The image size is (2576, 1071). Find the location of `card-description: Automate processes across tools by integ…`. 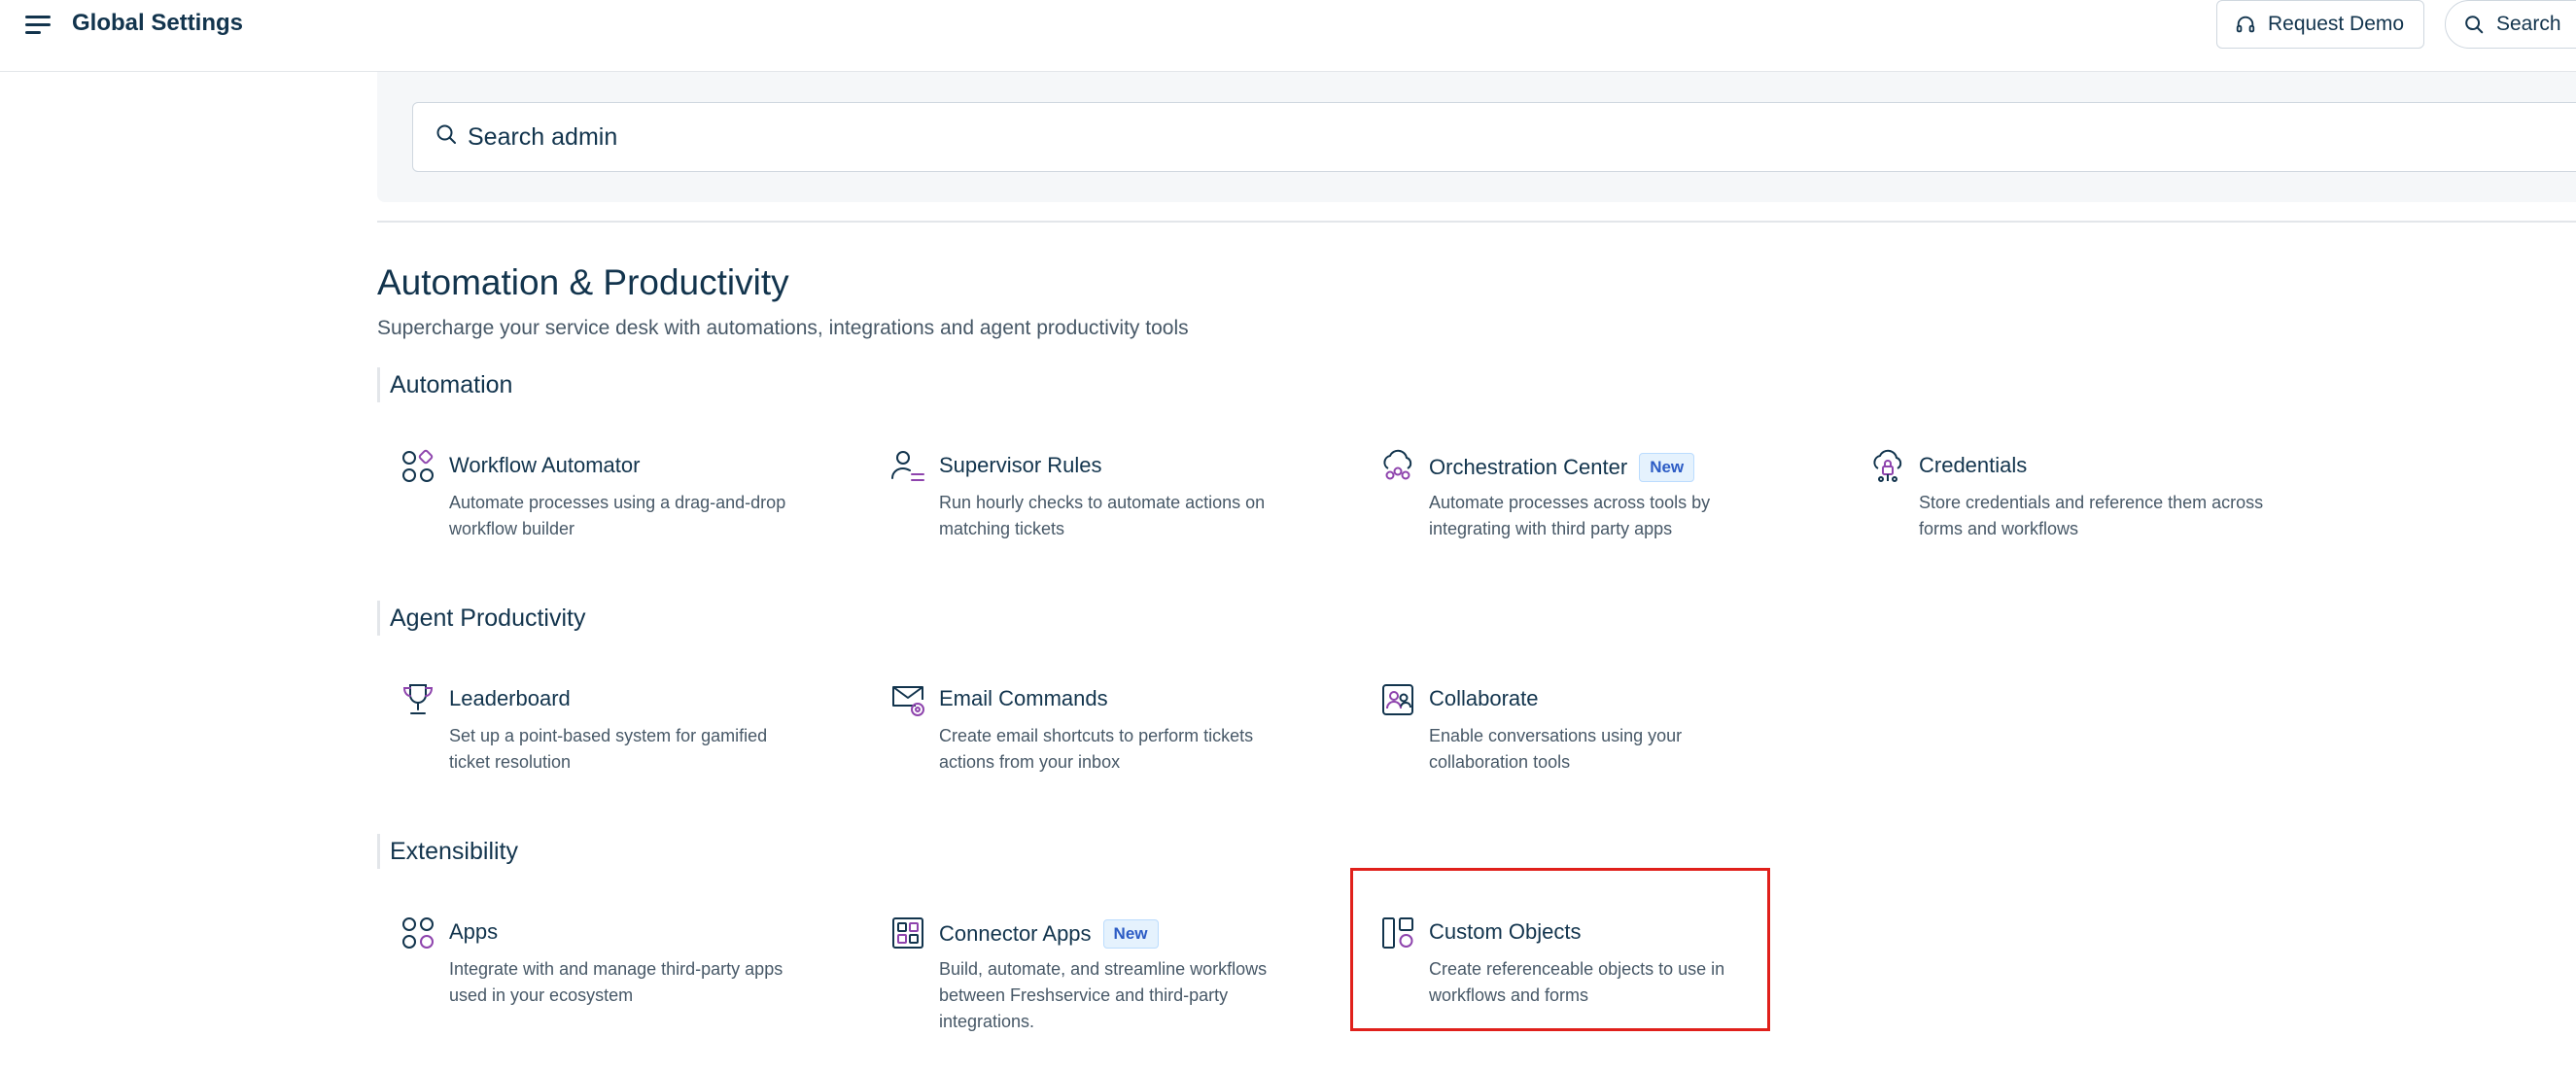

card-description: Automate processes across tools by integ… is located at coordinates (1570, 515).